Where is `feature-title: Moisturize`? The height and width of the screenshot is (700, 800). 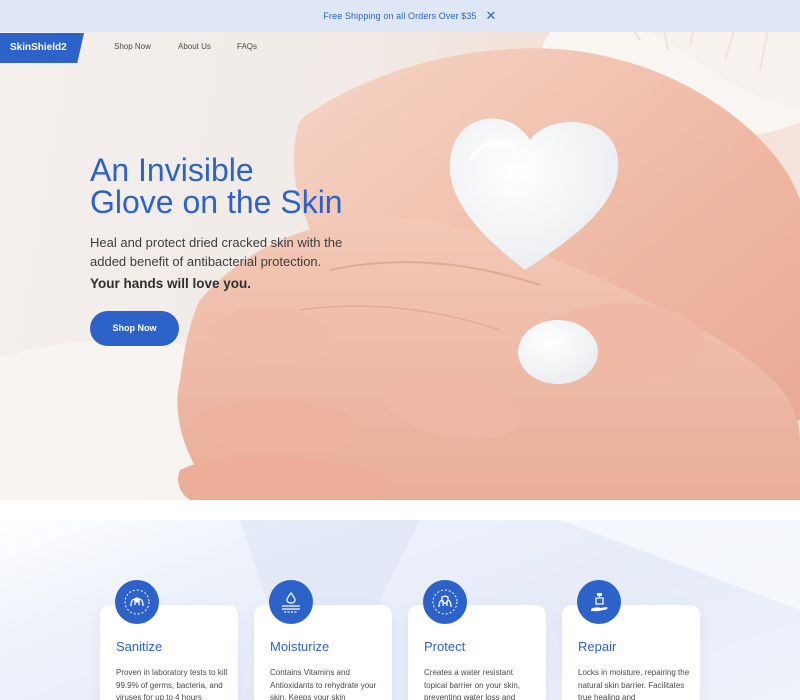 feature-title: Moisturize is located at coordinates (300, 646).